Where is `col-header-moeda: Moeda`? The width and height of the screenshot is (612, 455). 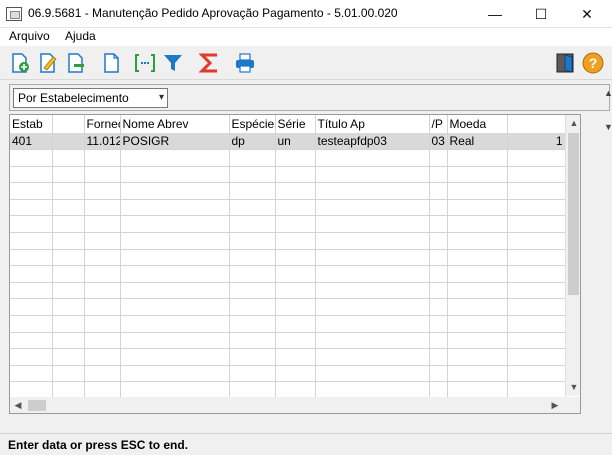 col-header-moeda: Moeda is located at coordinates (477, 124).